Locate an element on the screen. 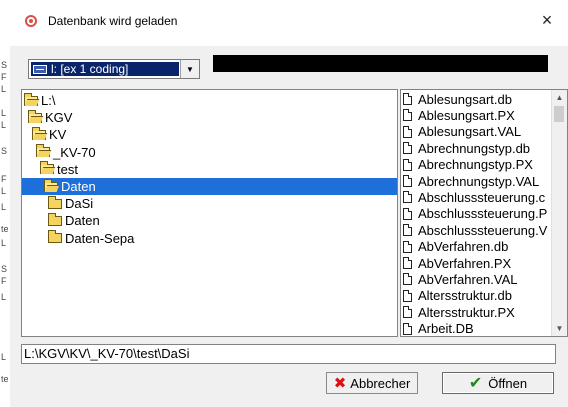 This screenshot has height=407, width=568. file-item: Abschlusssteuerung.V is located at coordinates (475, 230).